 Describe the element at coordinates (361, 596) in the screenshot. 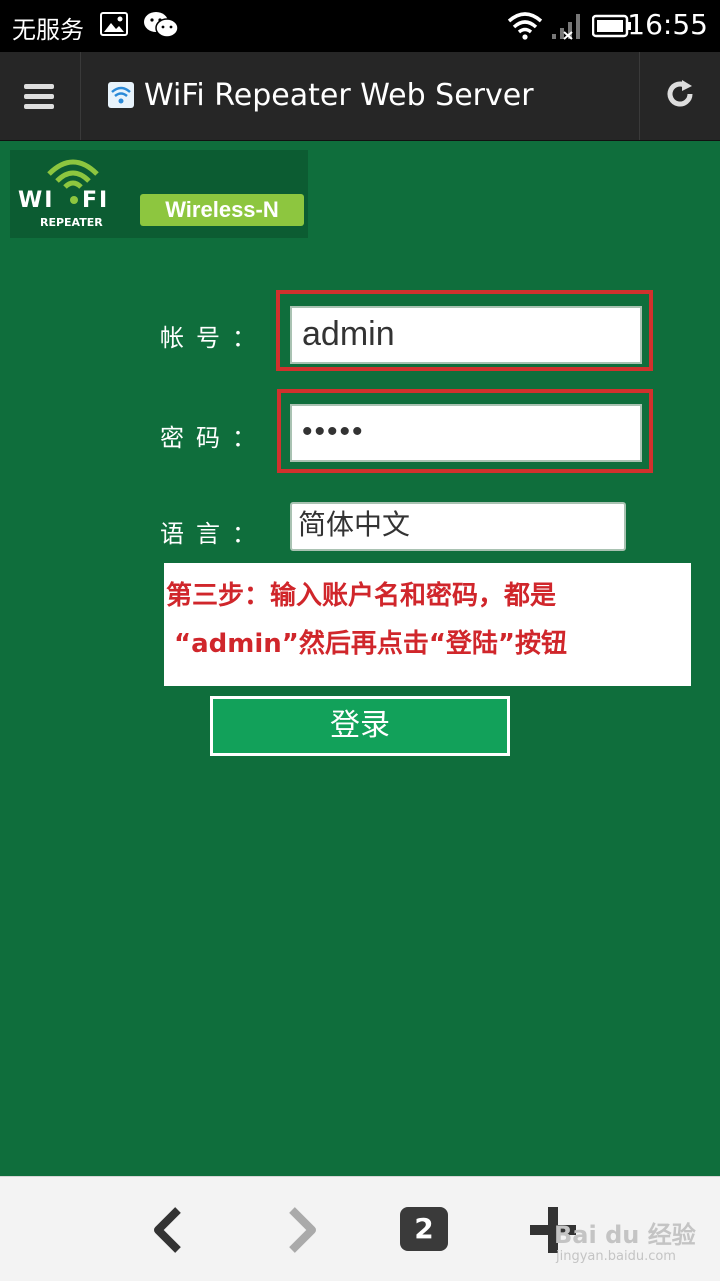

I see `annotation-line-1: 第三步：输入账户名和密码，都是` at that location.